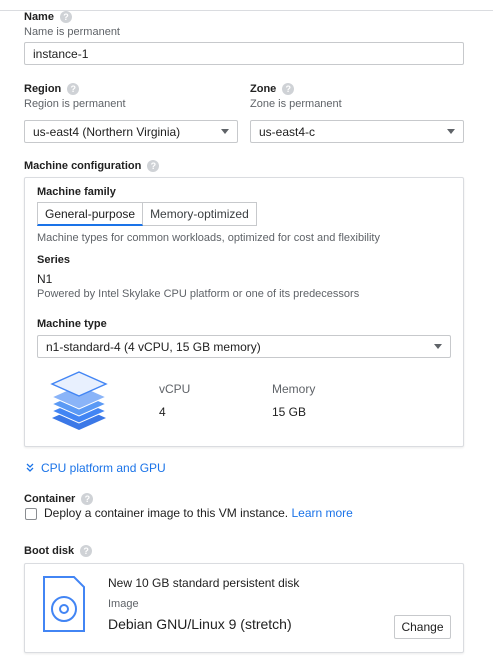 The height and width of the screenshot is (661, 493). Describe the element at coordinates (50, 499) in the screenshot. I see `container-label: Container` at that location.